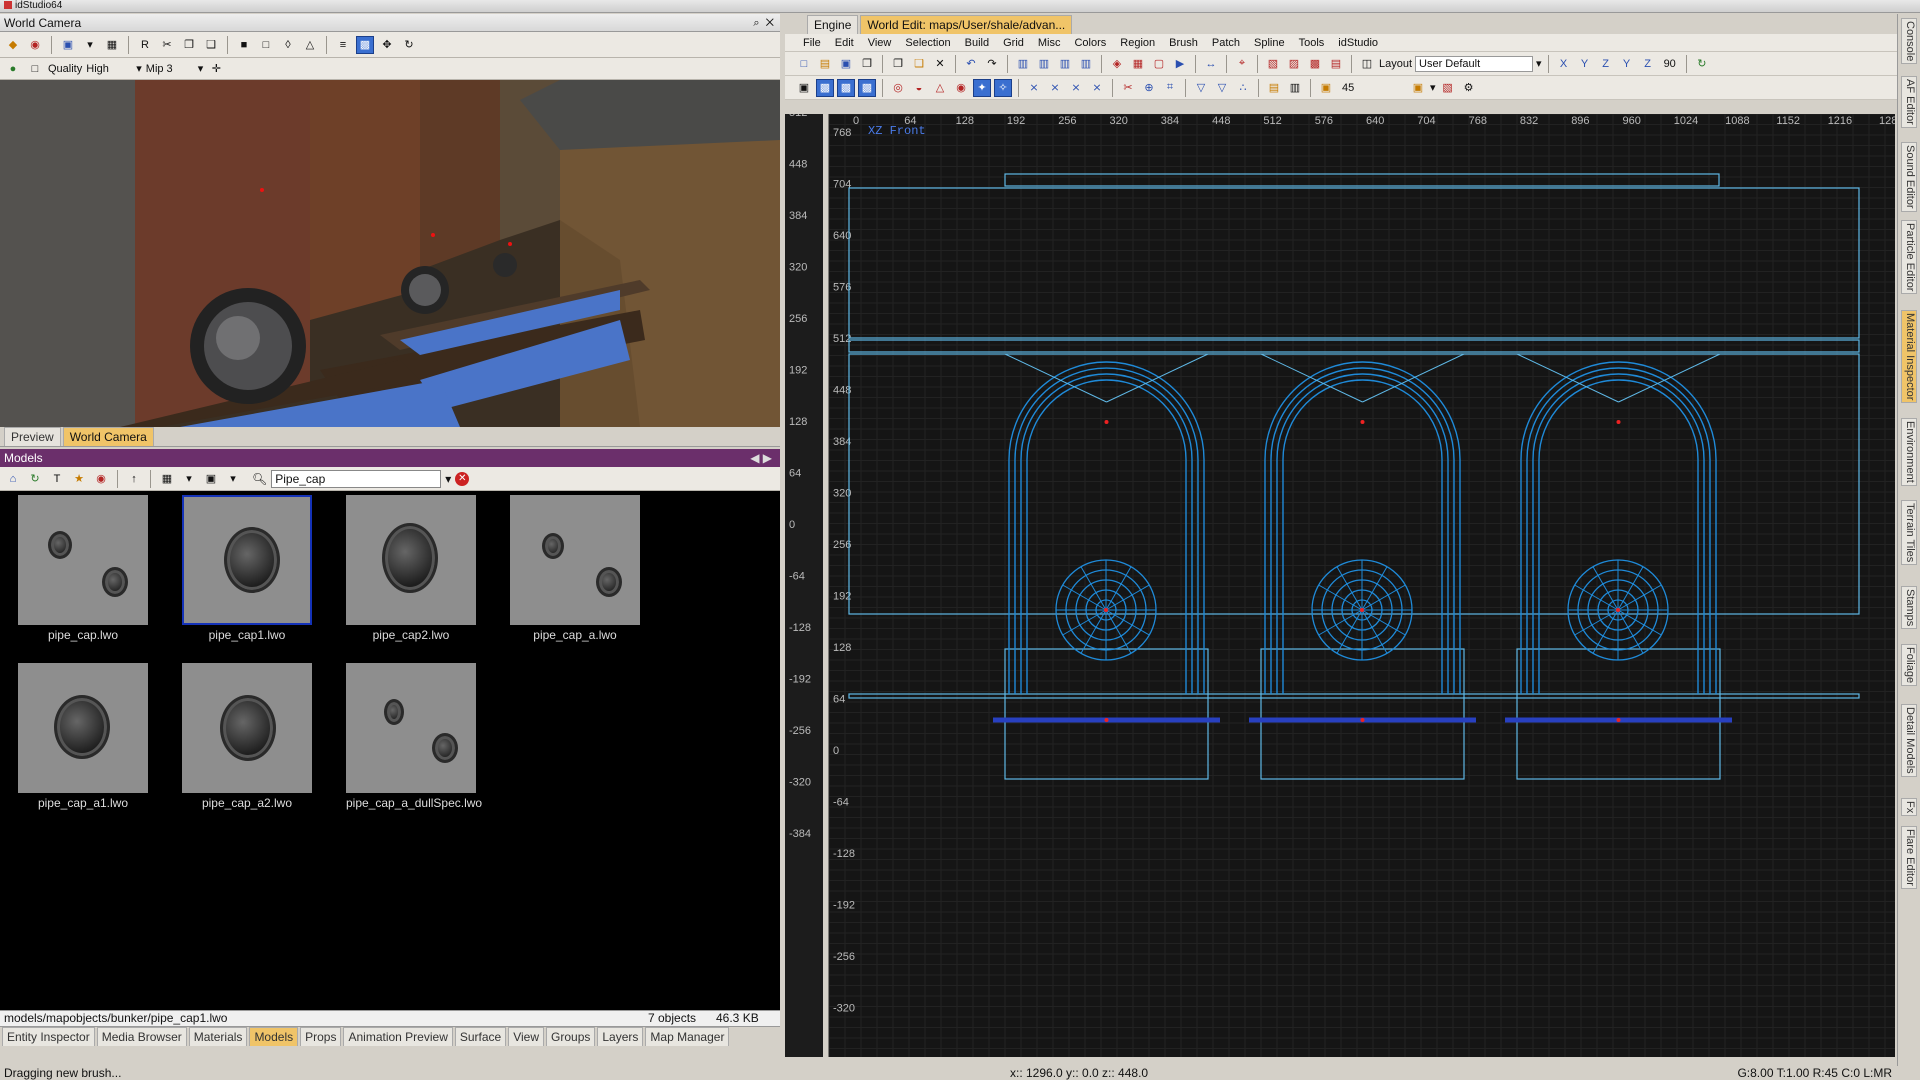  Describe the element at coordinates (846, 64) in the screenshot. I see `save-icon: ▣` at that location.